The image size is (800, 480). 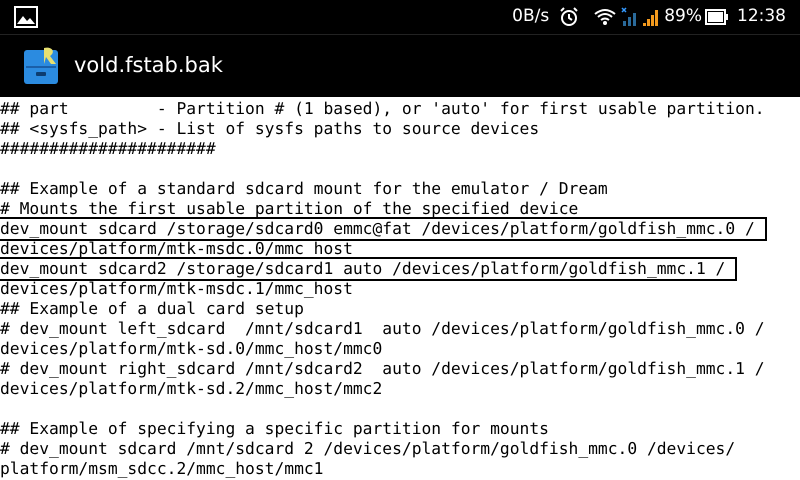 What do you see at coordinates (290, 209) in the screenshot?
I see `code-line: # Mounts the first usable partition of the specified device` at bounding box center [290, 209].